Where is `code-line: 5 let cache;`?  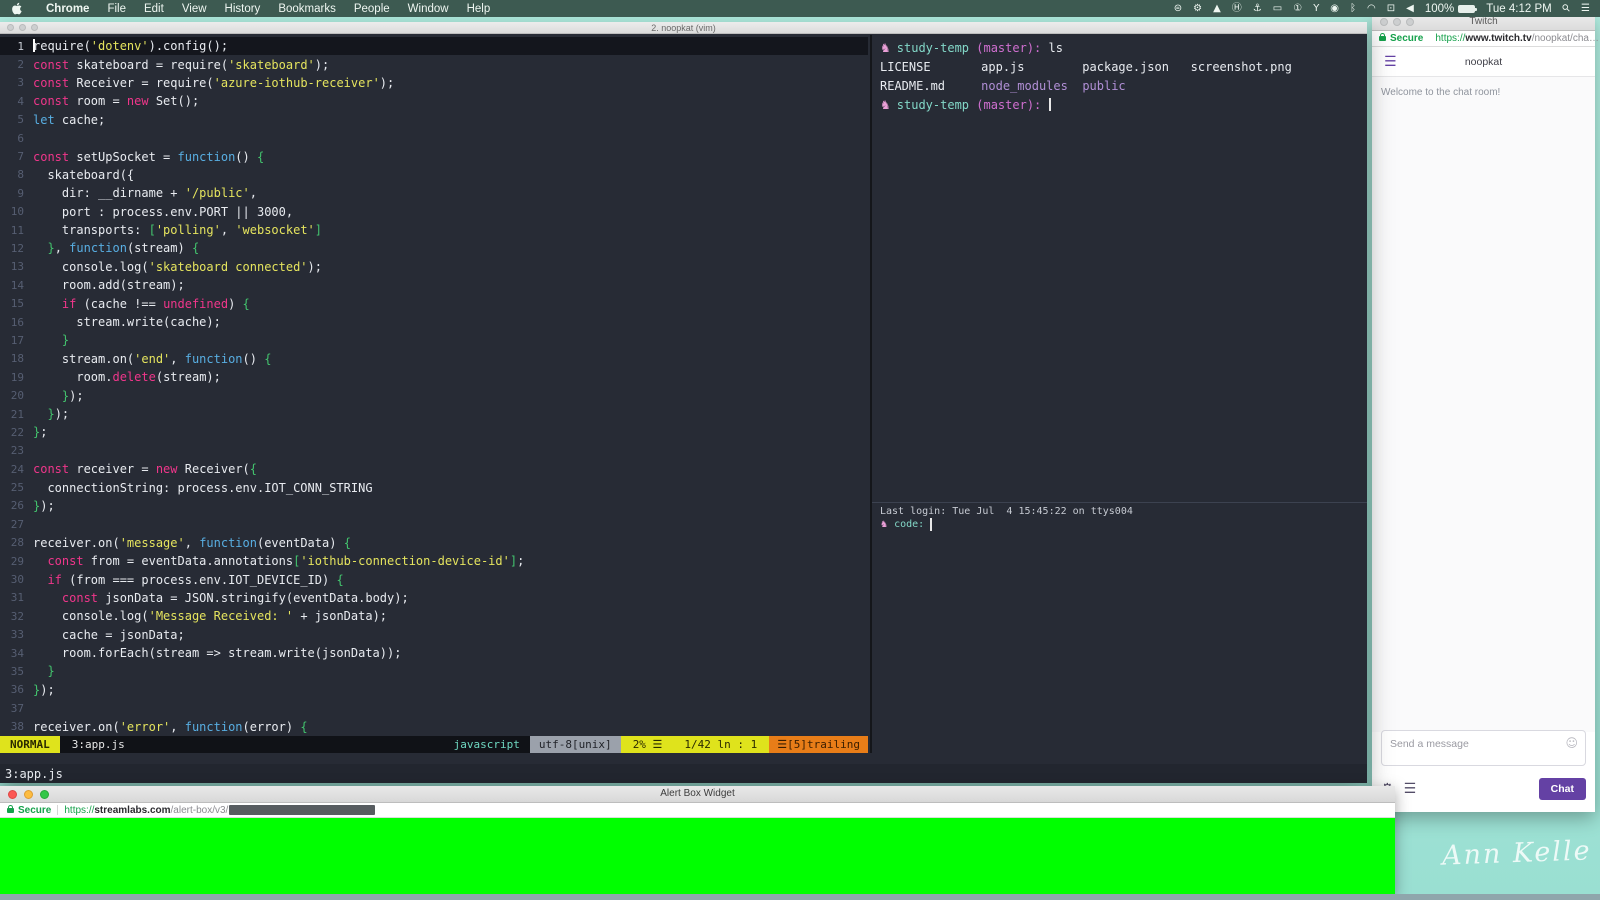
code-line: 5 let cache; is located at coordinates (434, 120).